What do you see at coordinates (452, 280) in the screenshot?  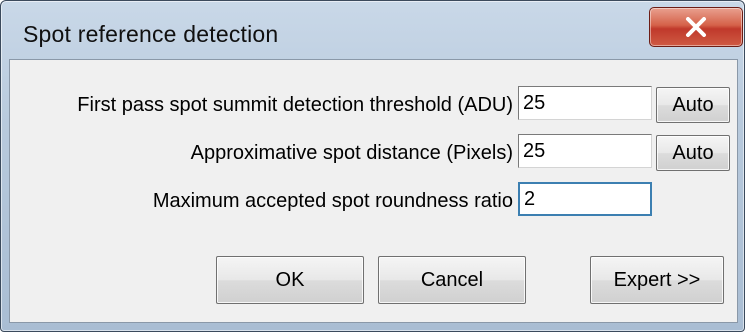 I see `cancel-button: Cancel` at bounding box center [452, 280].